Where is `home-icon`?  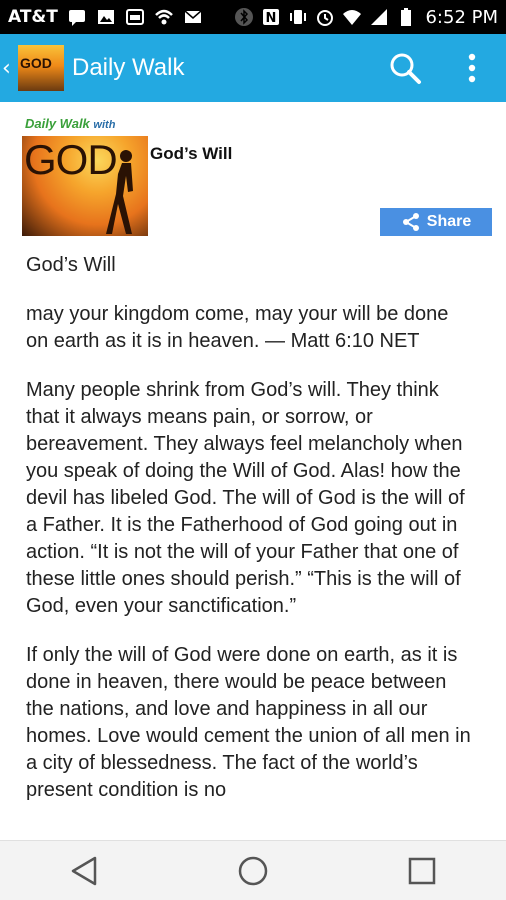
home-icon is located at coordinates (253, 871).